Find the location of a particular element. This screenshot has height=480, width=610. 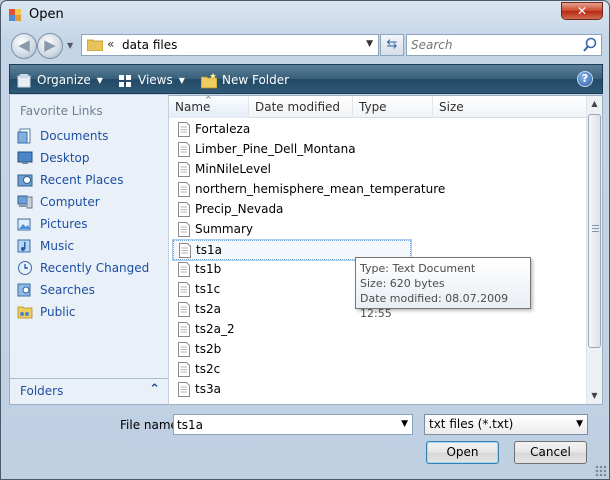

favorite-link-pictures: Pictures is located at coordinates (91, 226).